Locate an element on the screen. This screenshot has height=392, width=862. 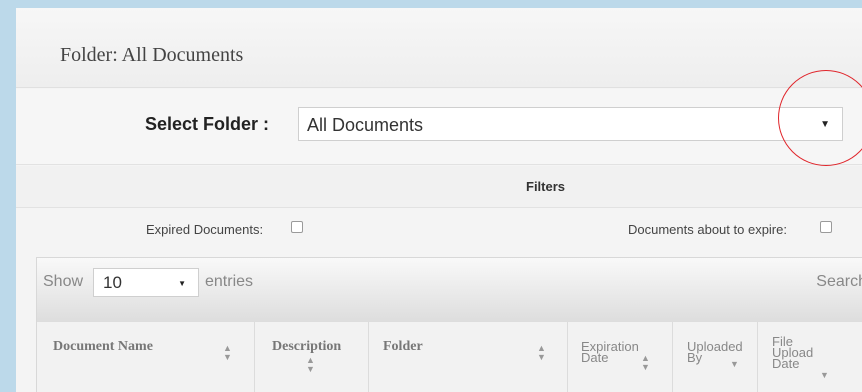
about-to-expire-label: Documents about to expire: is located at coordinates (707, 229).